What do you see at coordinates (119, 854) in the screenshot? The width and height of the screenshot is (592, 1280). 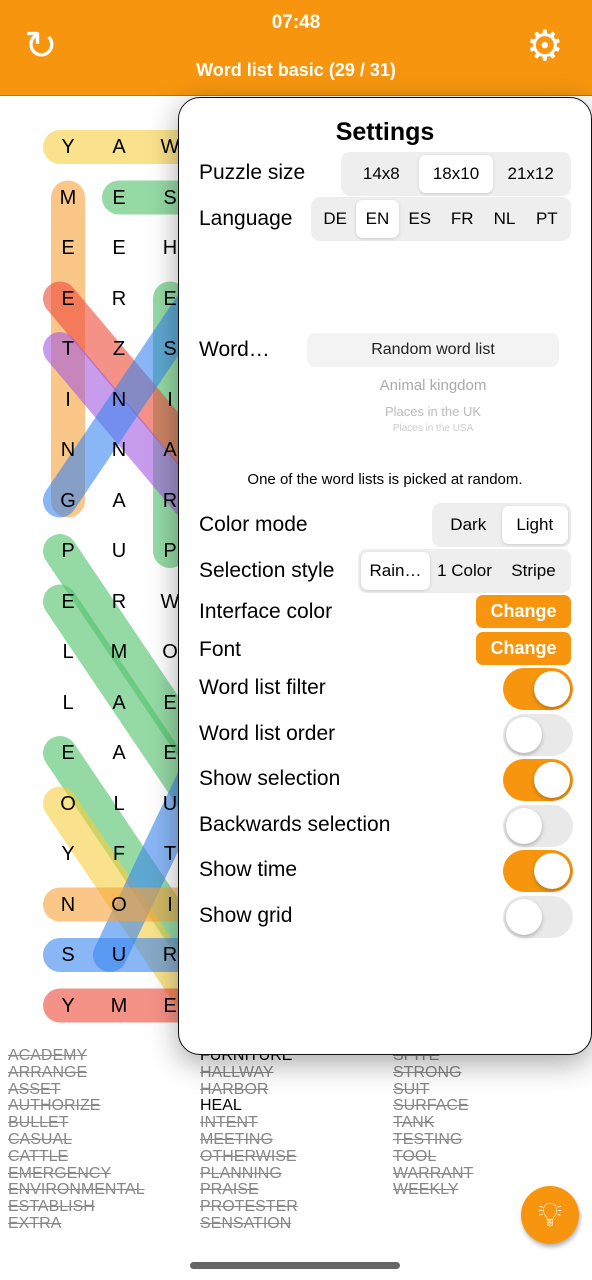 I see `grid-letter: F` at bounding box center [119, 854].